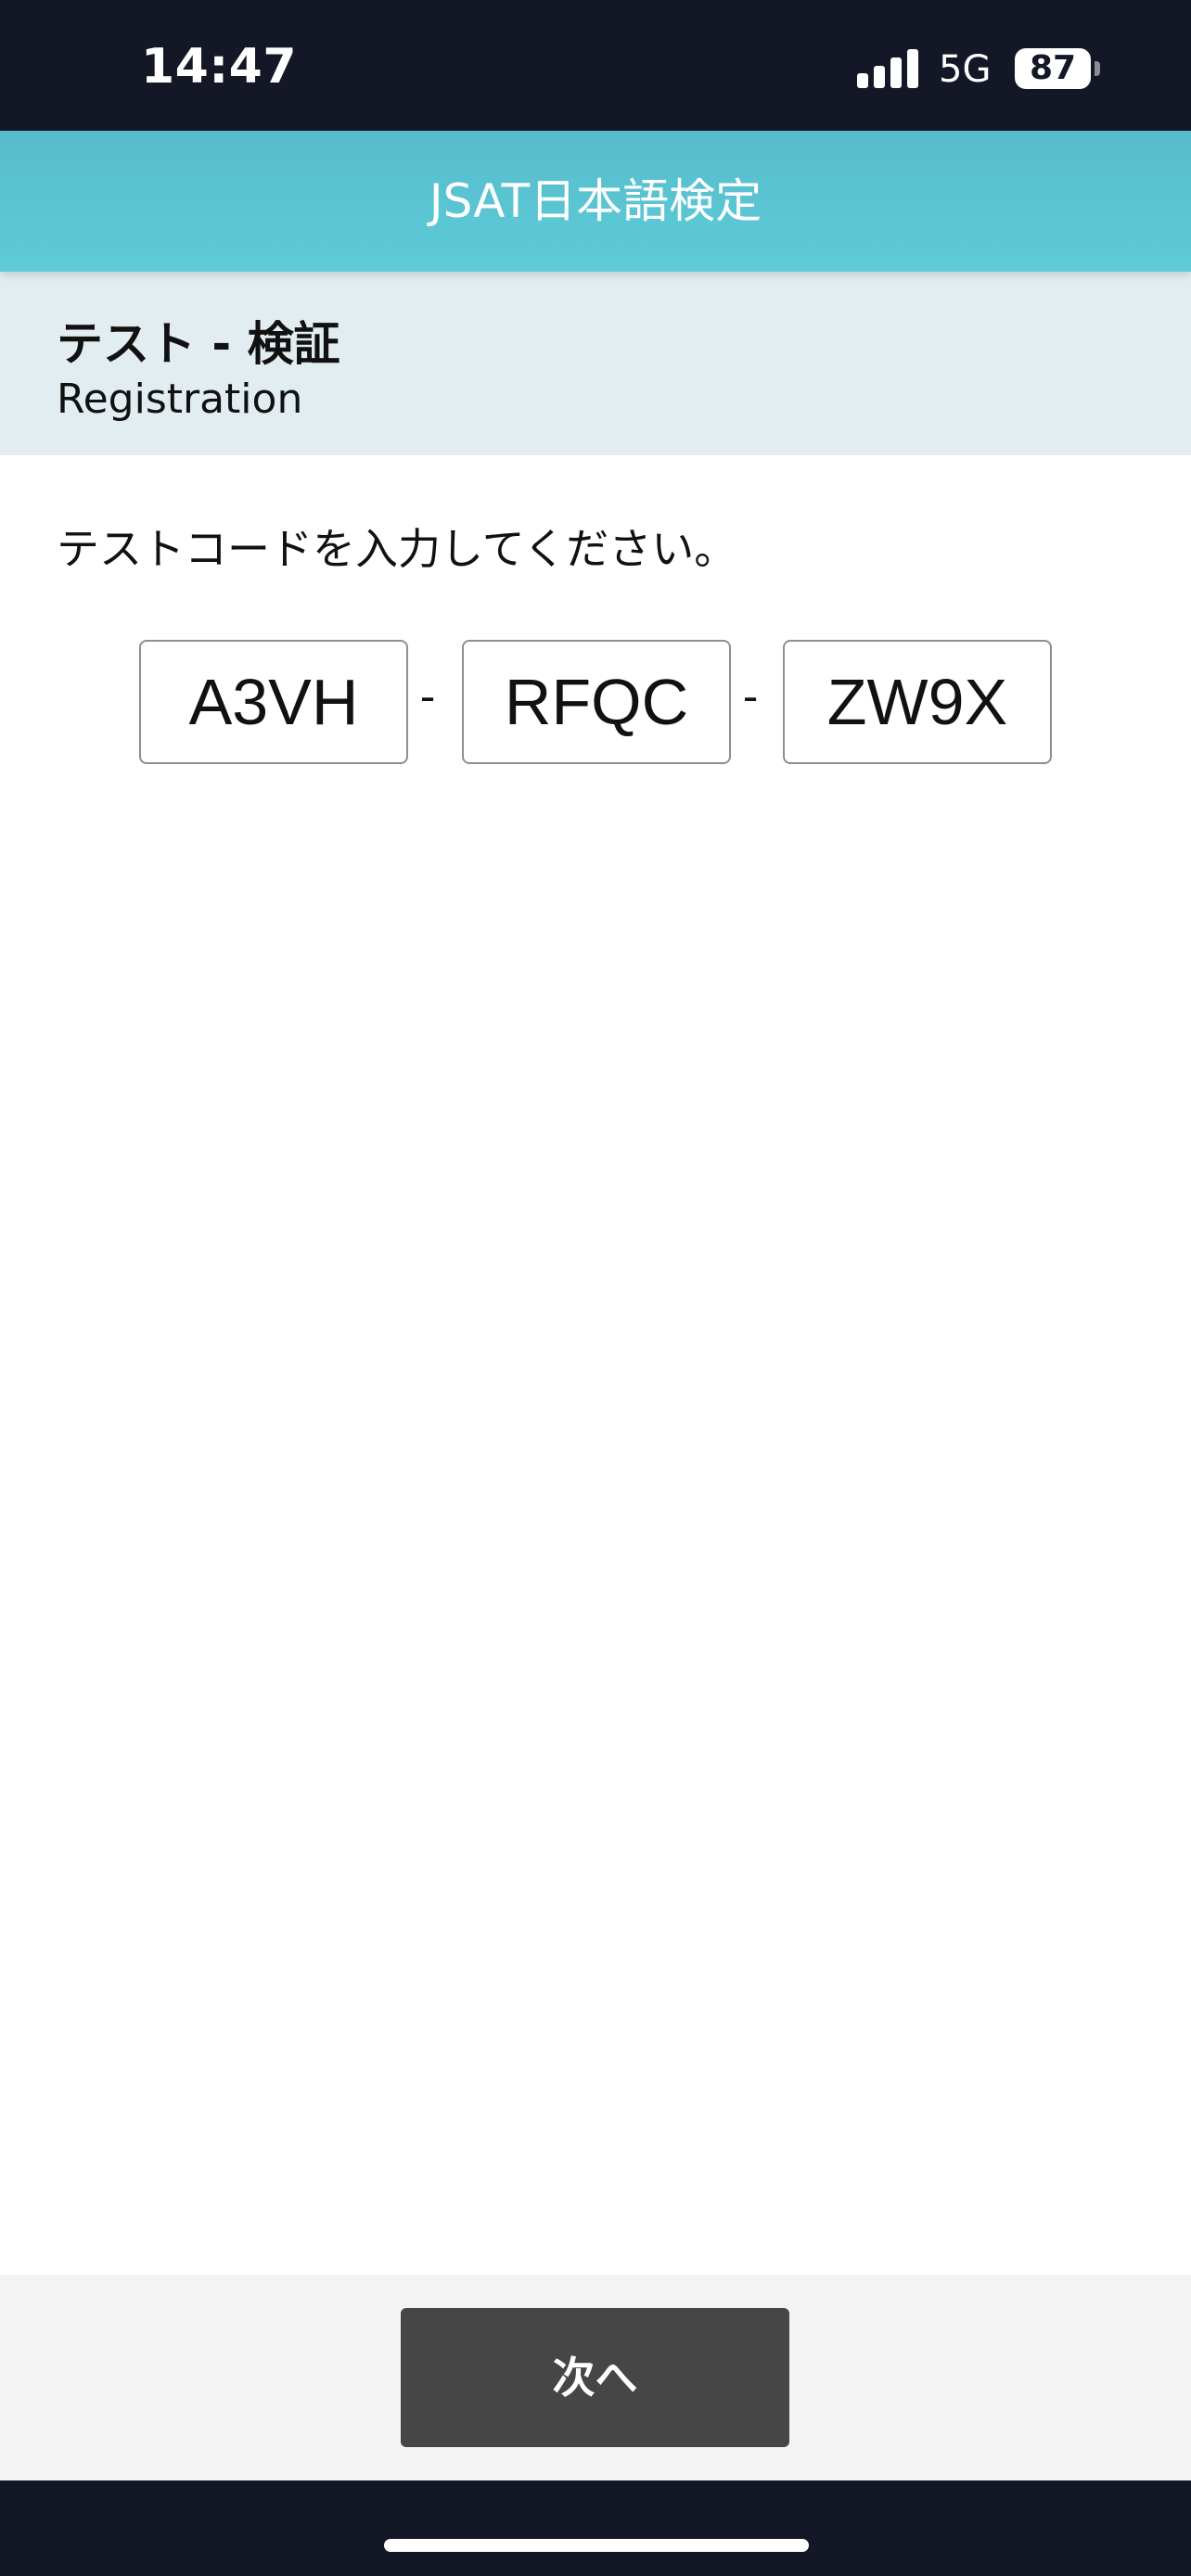  What do you see at coordinates (198, 344) in the screenshot?
I see `section-title: テスト - 検証` at bounding box center [198, 344].